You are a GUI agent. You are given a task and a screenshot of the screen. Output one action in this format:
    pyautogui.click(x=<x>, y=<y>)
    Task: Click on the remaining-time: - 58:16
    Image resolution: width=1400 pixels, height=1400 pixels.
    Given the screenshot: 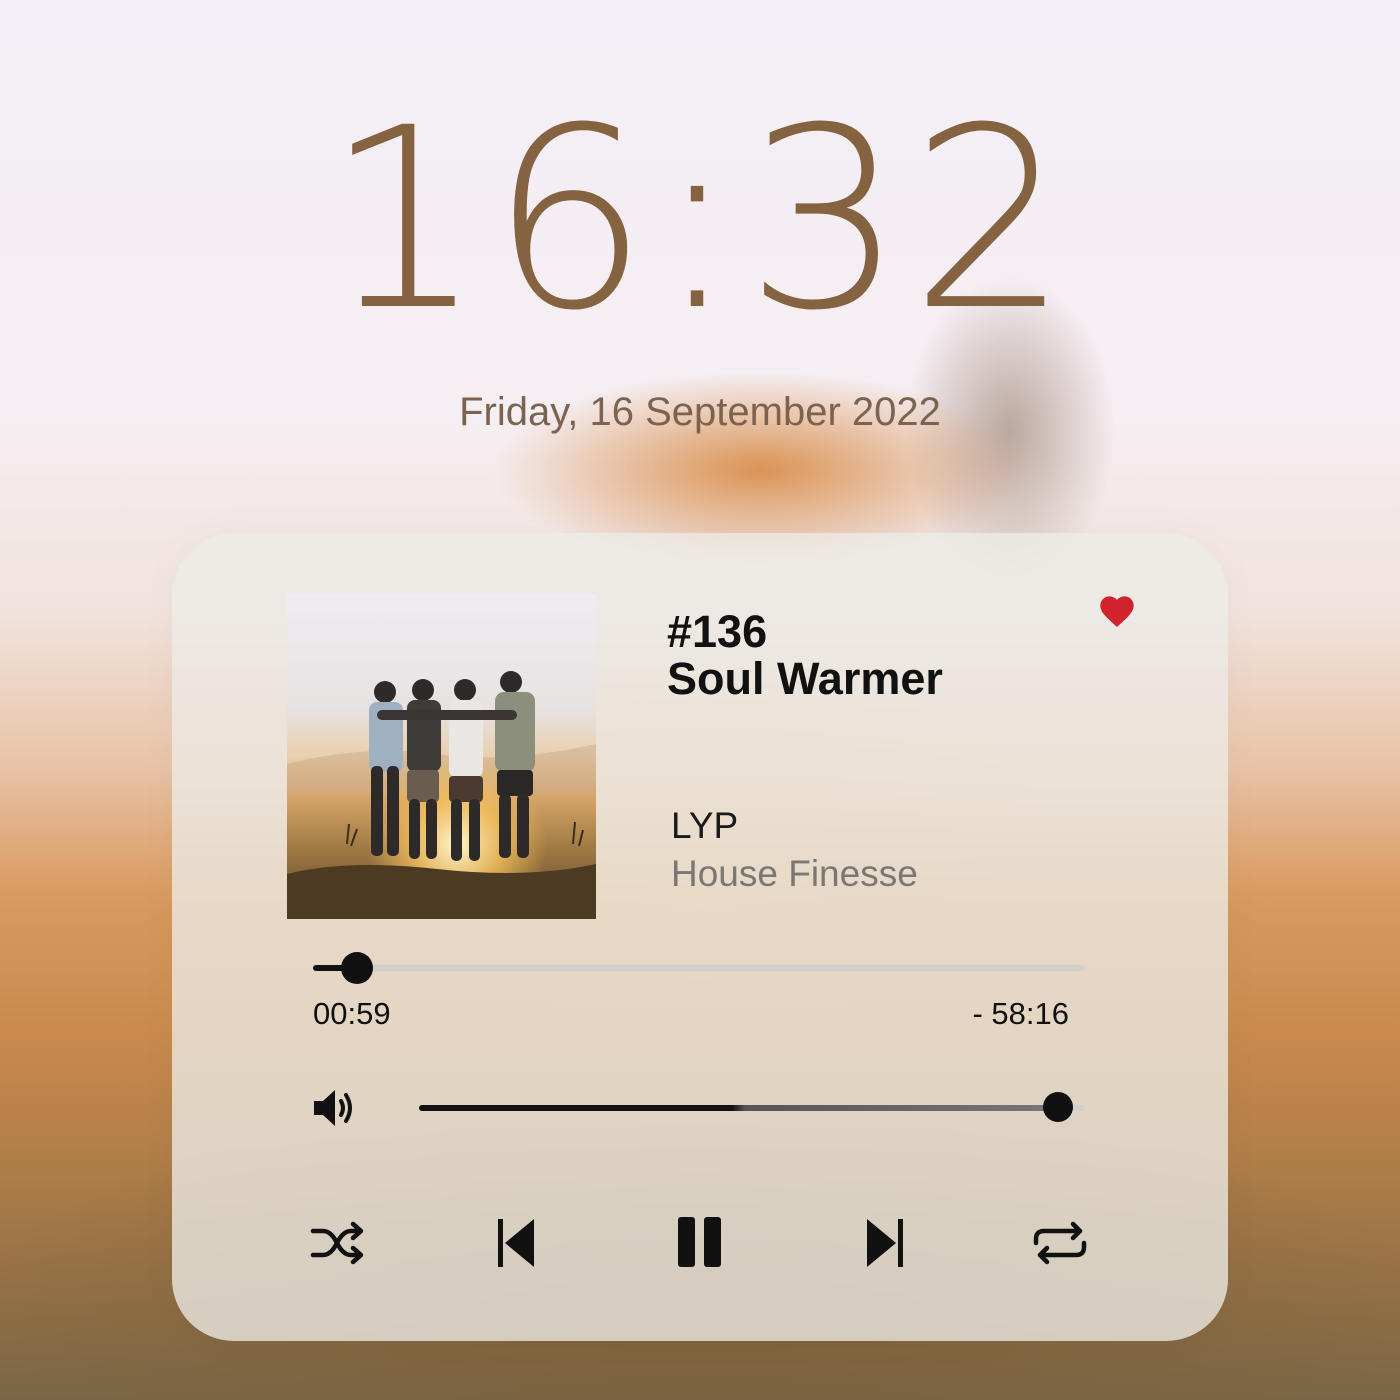 What is the action you would take?
    pyautogui.click(x=1020, y=1013)
    